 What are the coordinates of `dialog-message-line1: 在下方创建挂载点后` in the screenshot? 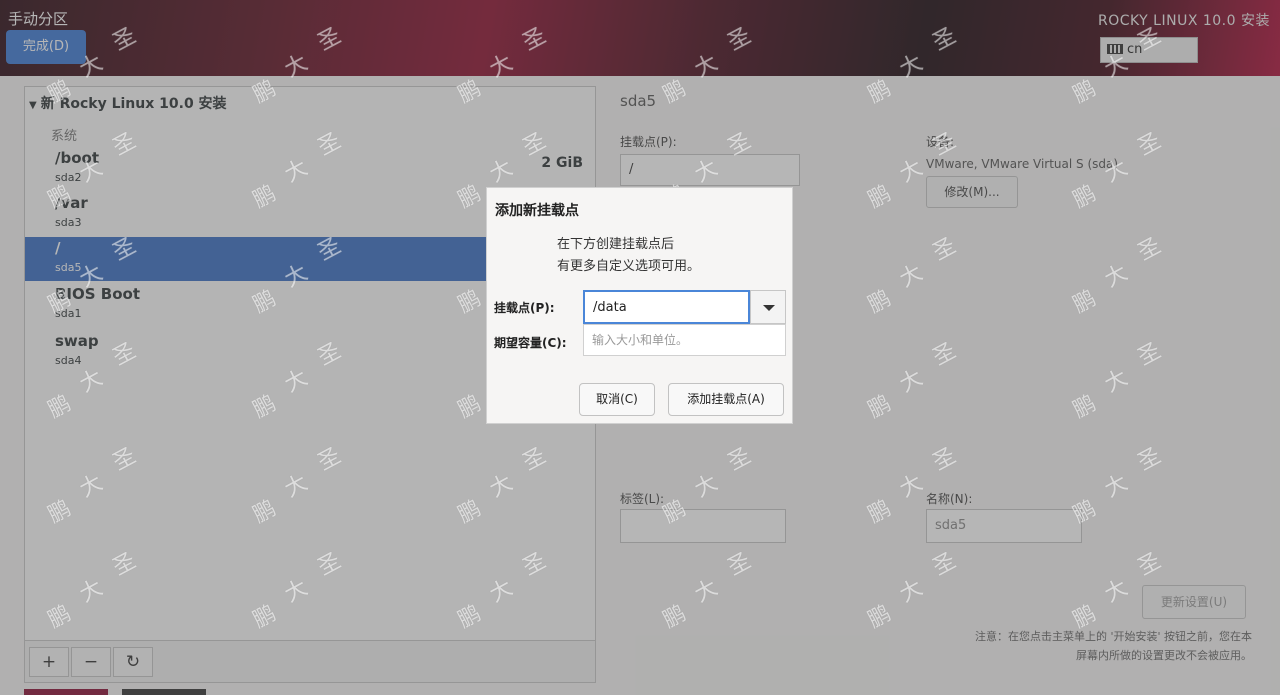 It's located at (616, 244).